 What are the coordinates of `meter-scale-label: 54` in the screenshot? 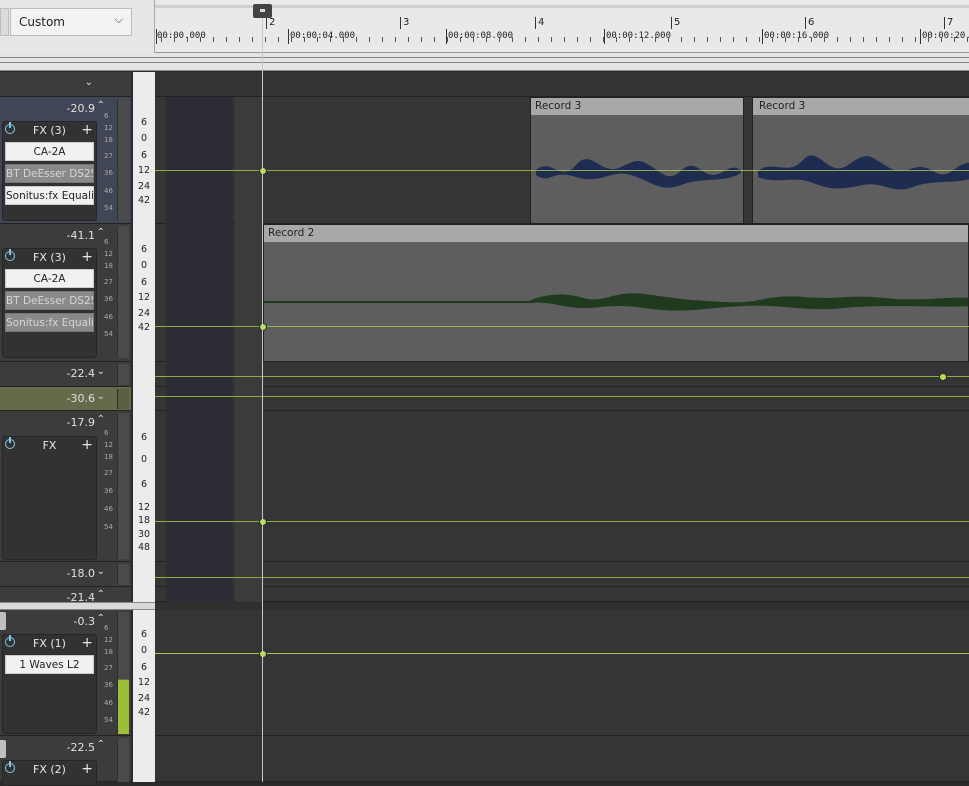 It's located at (108, 334).